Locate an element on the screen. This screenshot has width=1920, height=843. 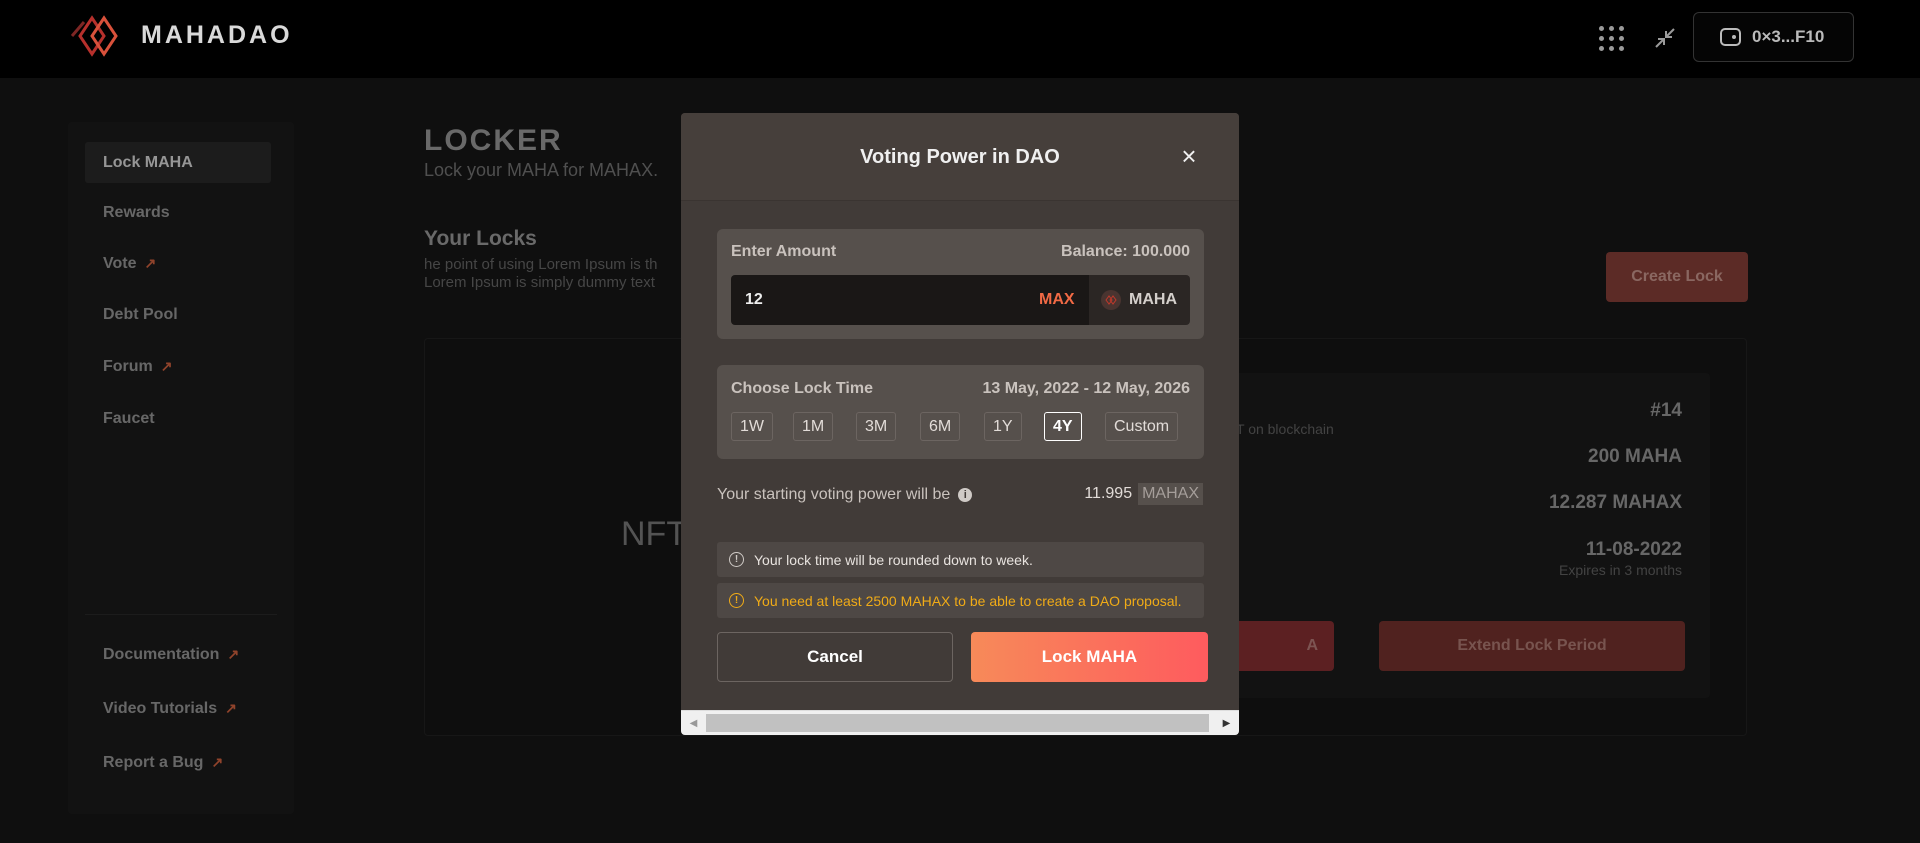
balance-text: Balance: 100.000 is located at coordinates (1125, 251).